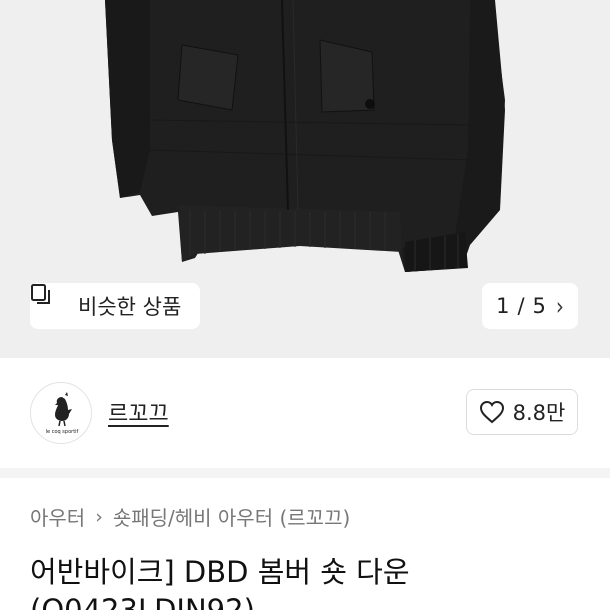 Image resolution: width=610 pixels, height=610 pixels. I want to click on breadcrumb: 아우터 › 숏패딩/헤비 아우터 (르꼬끄), so click(190, 516).